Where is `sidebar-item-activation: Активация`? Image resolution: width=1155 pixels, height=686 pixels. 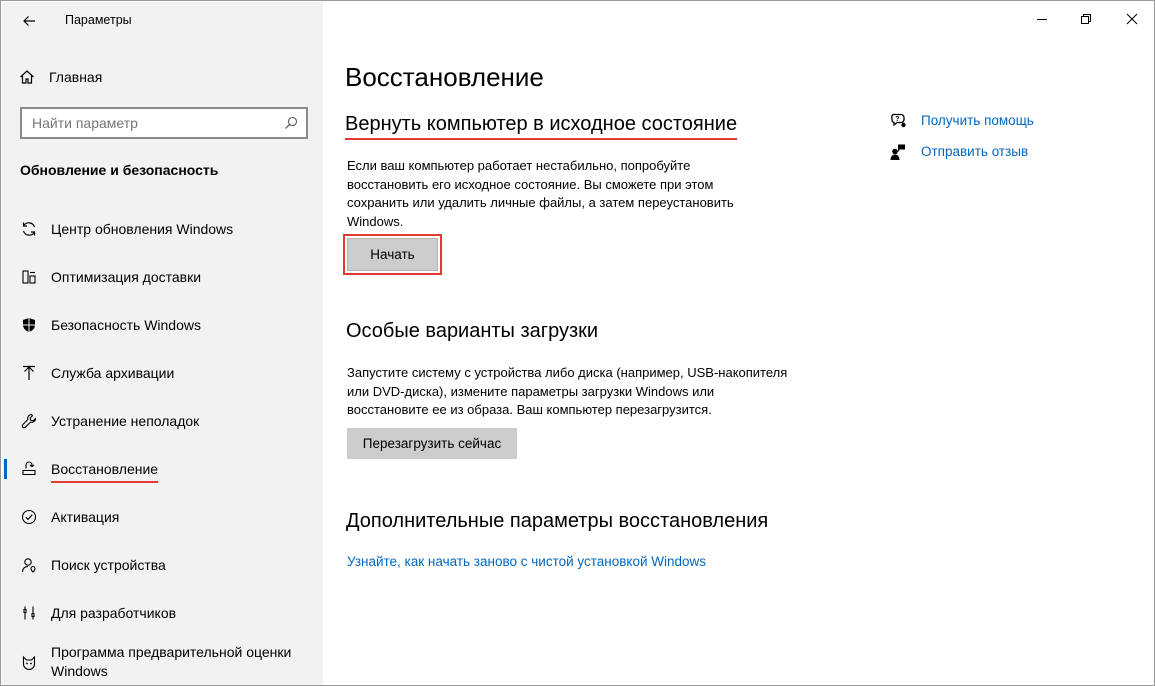
sidebar-item-activation: Активация is located at coordinates (162, 517).